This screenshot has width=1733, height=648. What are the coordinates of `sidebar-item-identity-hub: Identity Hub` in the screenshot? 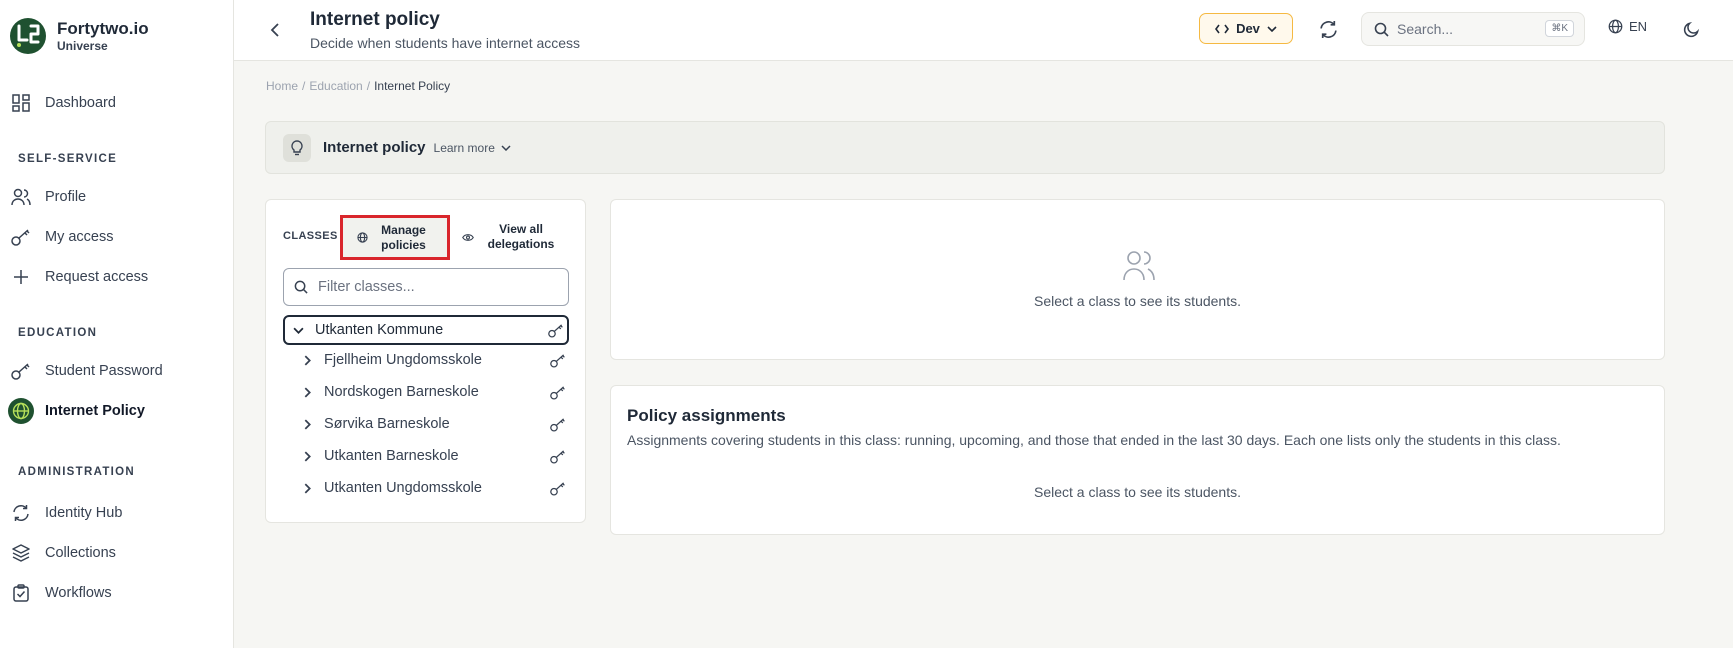 It's located at (117, 513).